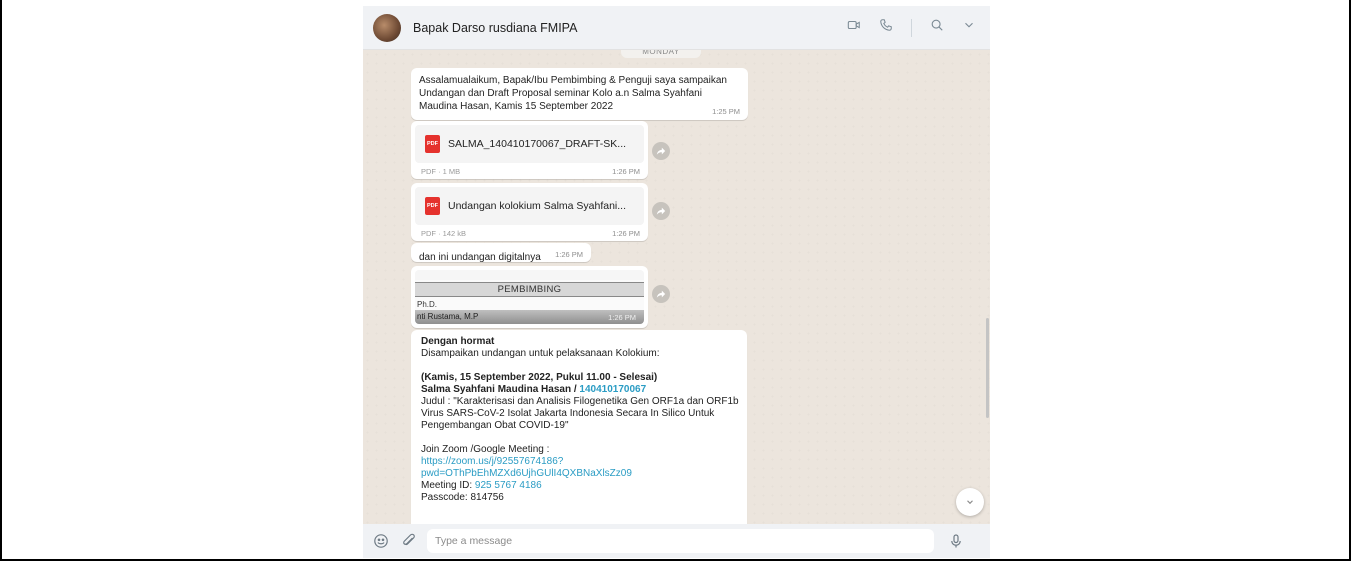 This screenshot has height=561, width=1351. I want to click on message-line: Pengembangan Obat COVID-19", so click(495, 425).